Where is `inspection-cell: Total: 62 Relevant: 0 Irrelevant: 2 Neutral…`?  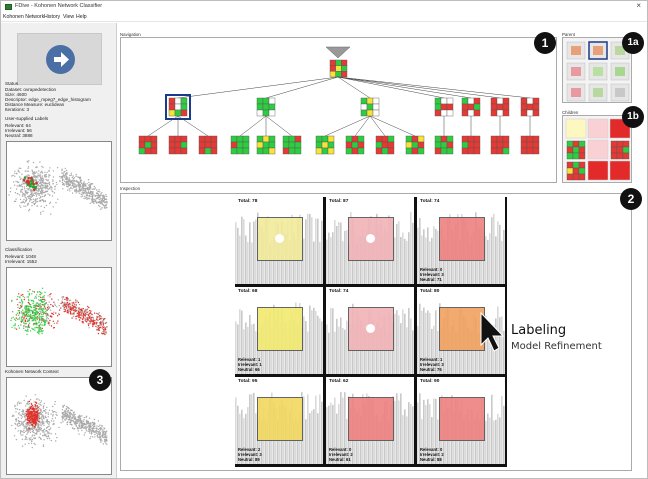
inspection-cell: Total: 62 Relevant: 0 Irrelevant: 2 Neutral… is located at coordinates (370, 420).